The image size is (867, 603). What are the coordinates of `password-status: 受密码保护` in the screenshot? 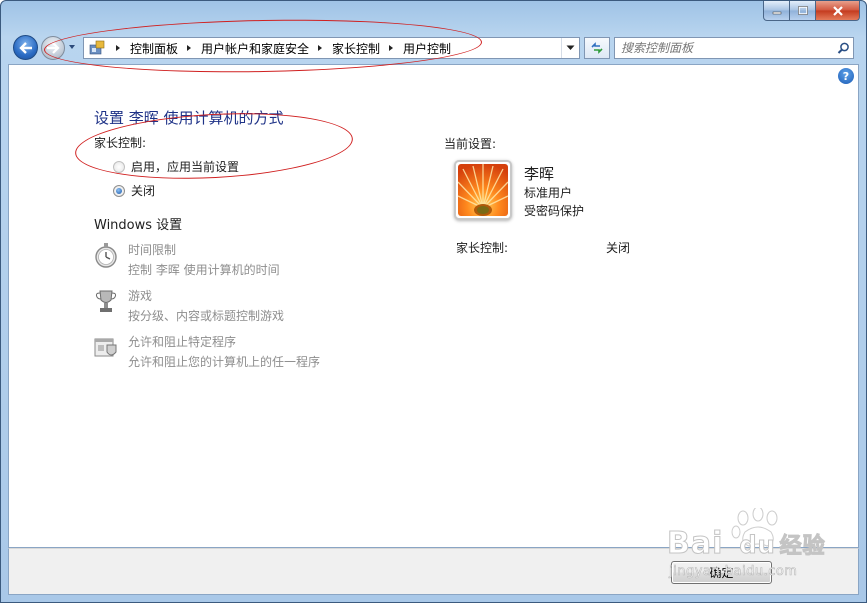 It's located at (554, 211).